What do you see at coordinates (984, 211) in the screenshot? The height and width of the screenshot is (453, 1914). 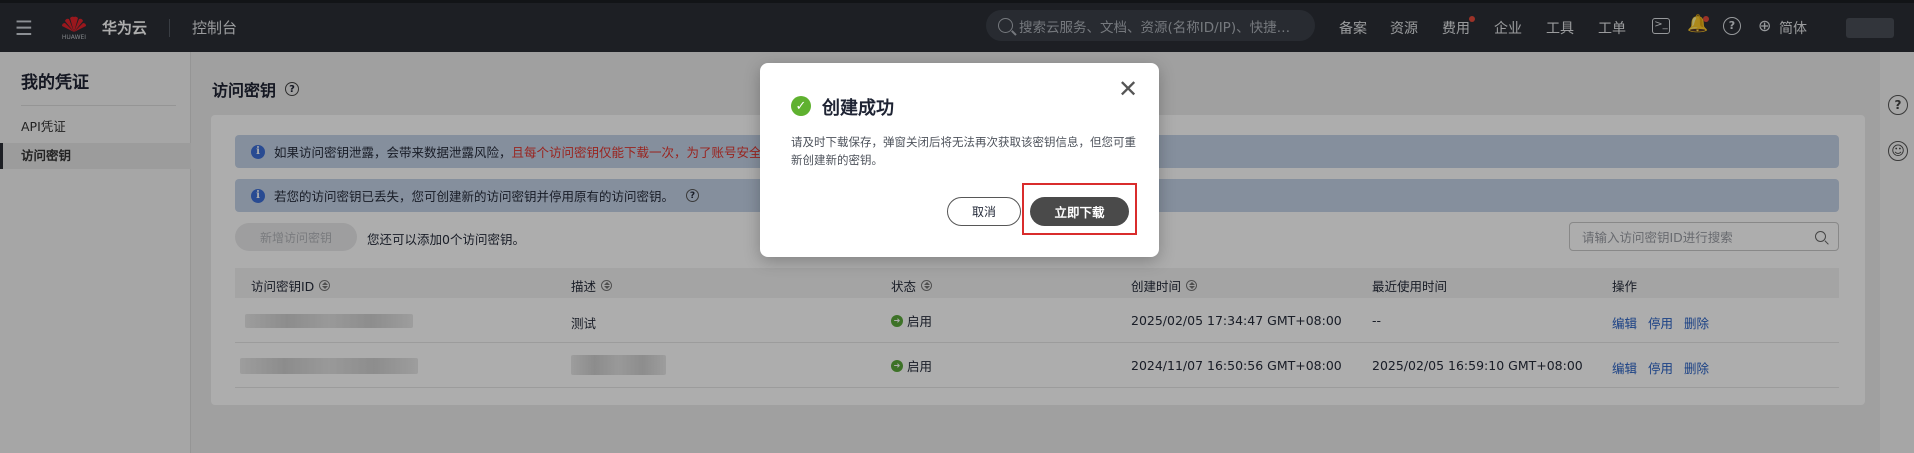 I see `cancel-button: 取消` at bounding box center [984, 211].